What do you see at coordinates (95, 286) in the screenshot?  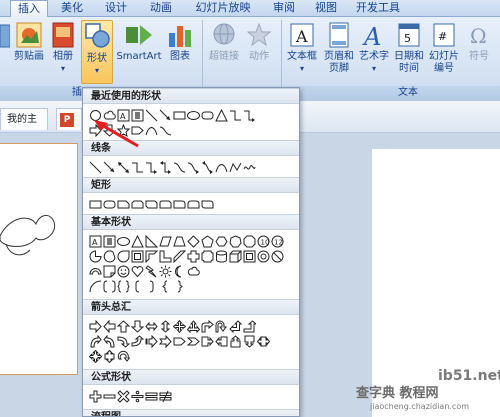 I see `arc-shape-icon` at bounding box center [95, 286].